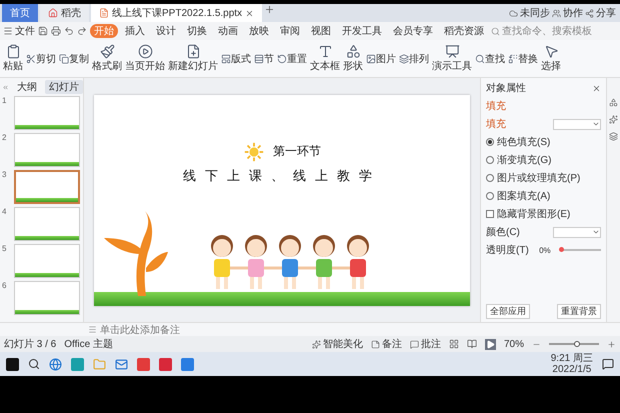  I want to click on caret-icon, so click(596, 124).